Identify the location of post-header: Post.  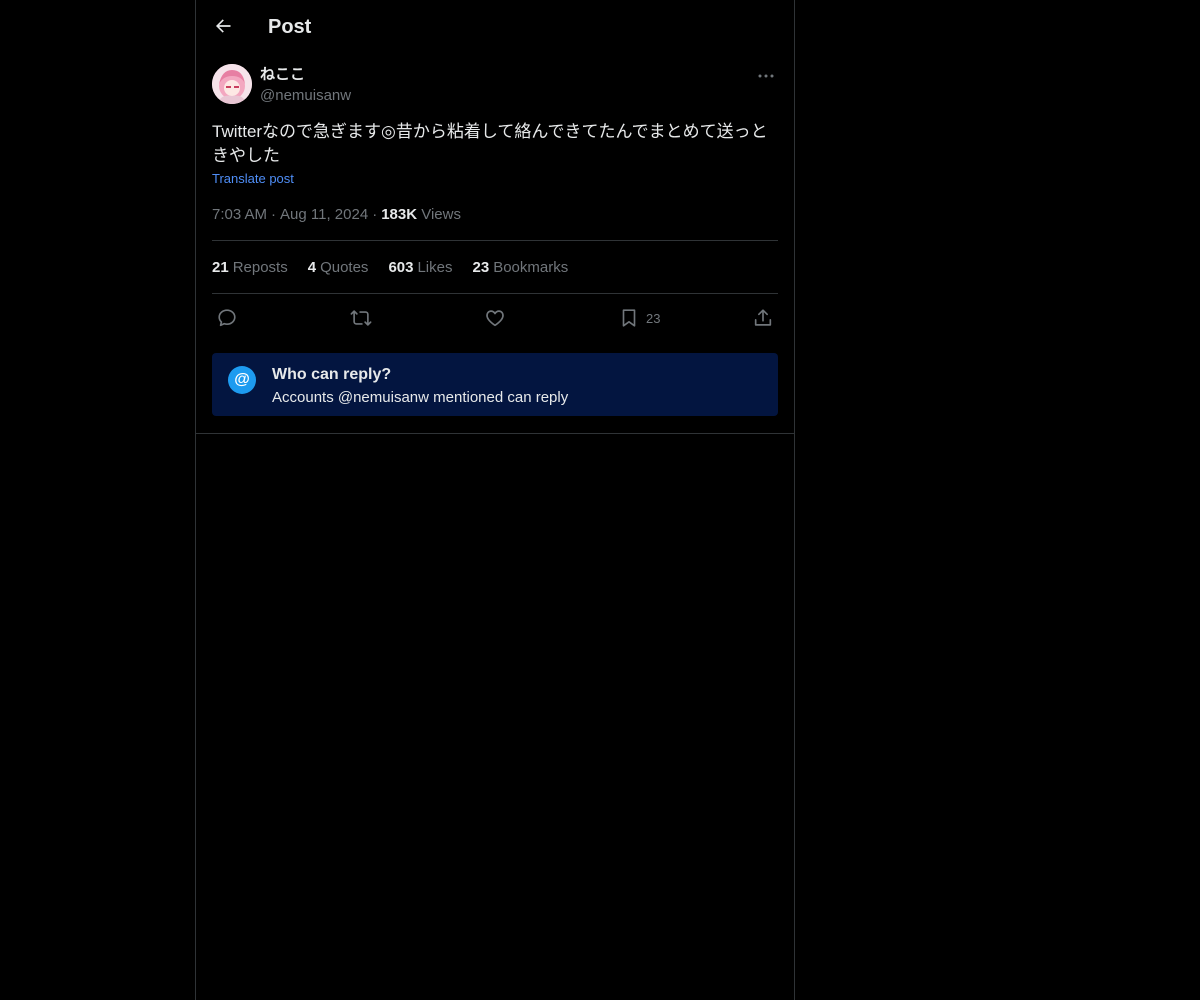
(495, 27).